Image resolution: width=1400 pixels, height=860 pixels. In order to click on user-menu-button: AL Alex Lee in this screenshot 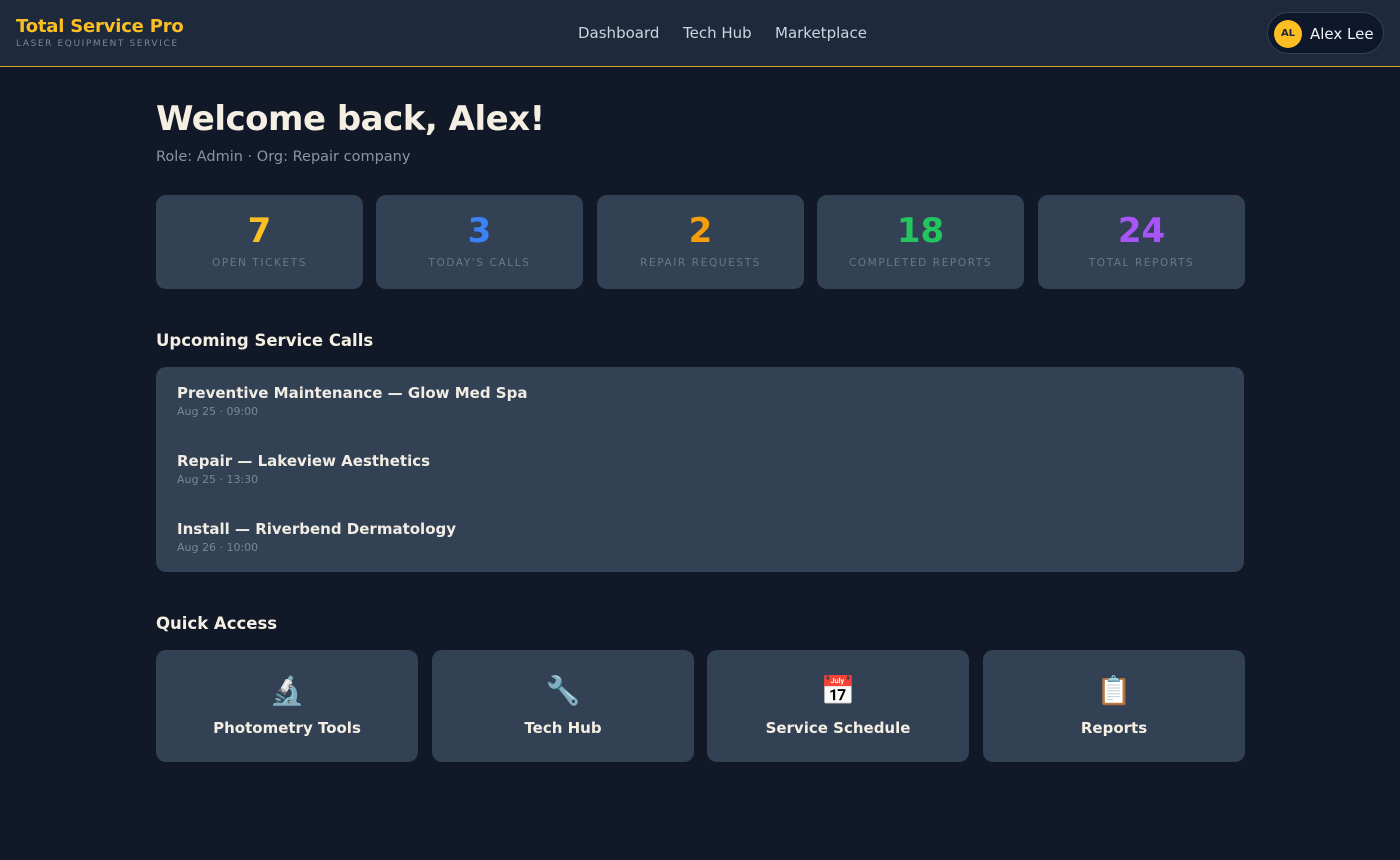, I will do `click(1325, 33)`.